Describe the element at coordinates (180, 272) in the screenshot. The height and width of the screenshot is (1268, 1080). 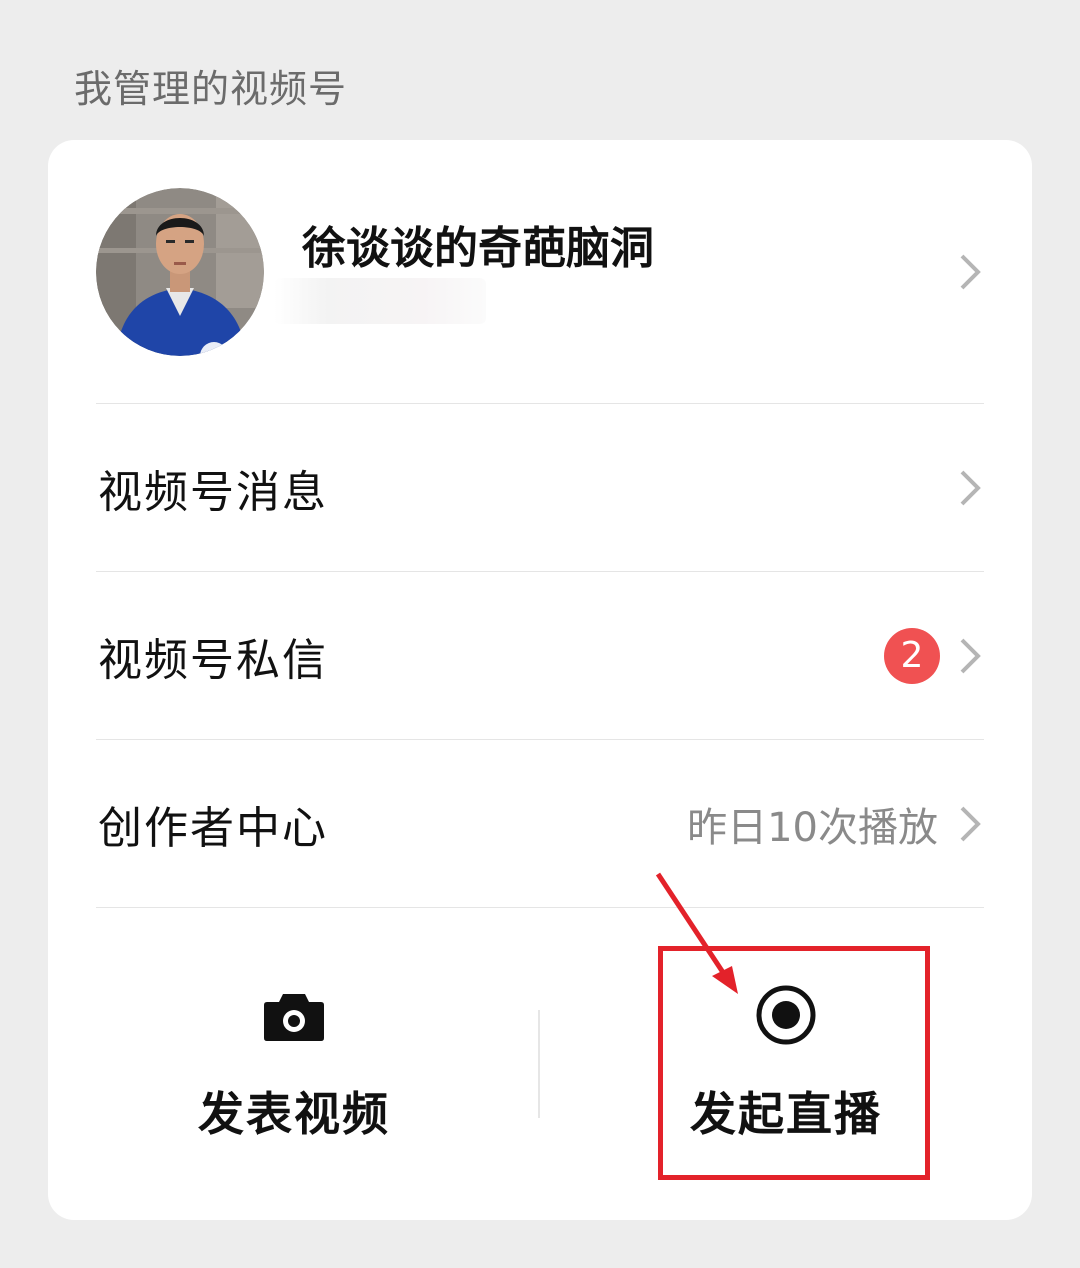
I see `avatar` at that location.